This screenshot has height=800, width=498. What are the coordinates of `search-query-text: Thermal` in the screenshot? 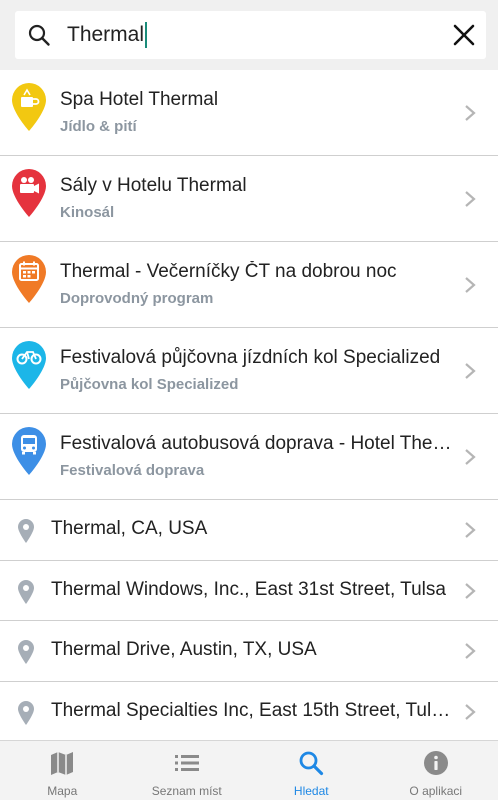 It's located at (106, 34).